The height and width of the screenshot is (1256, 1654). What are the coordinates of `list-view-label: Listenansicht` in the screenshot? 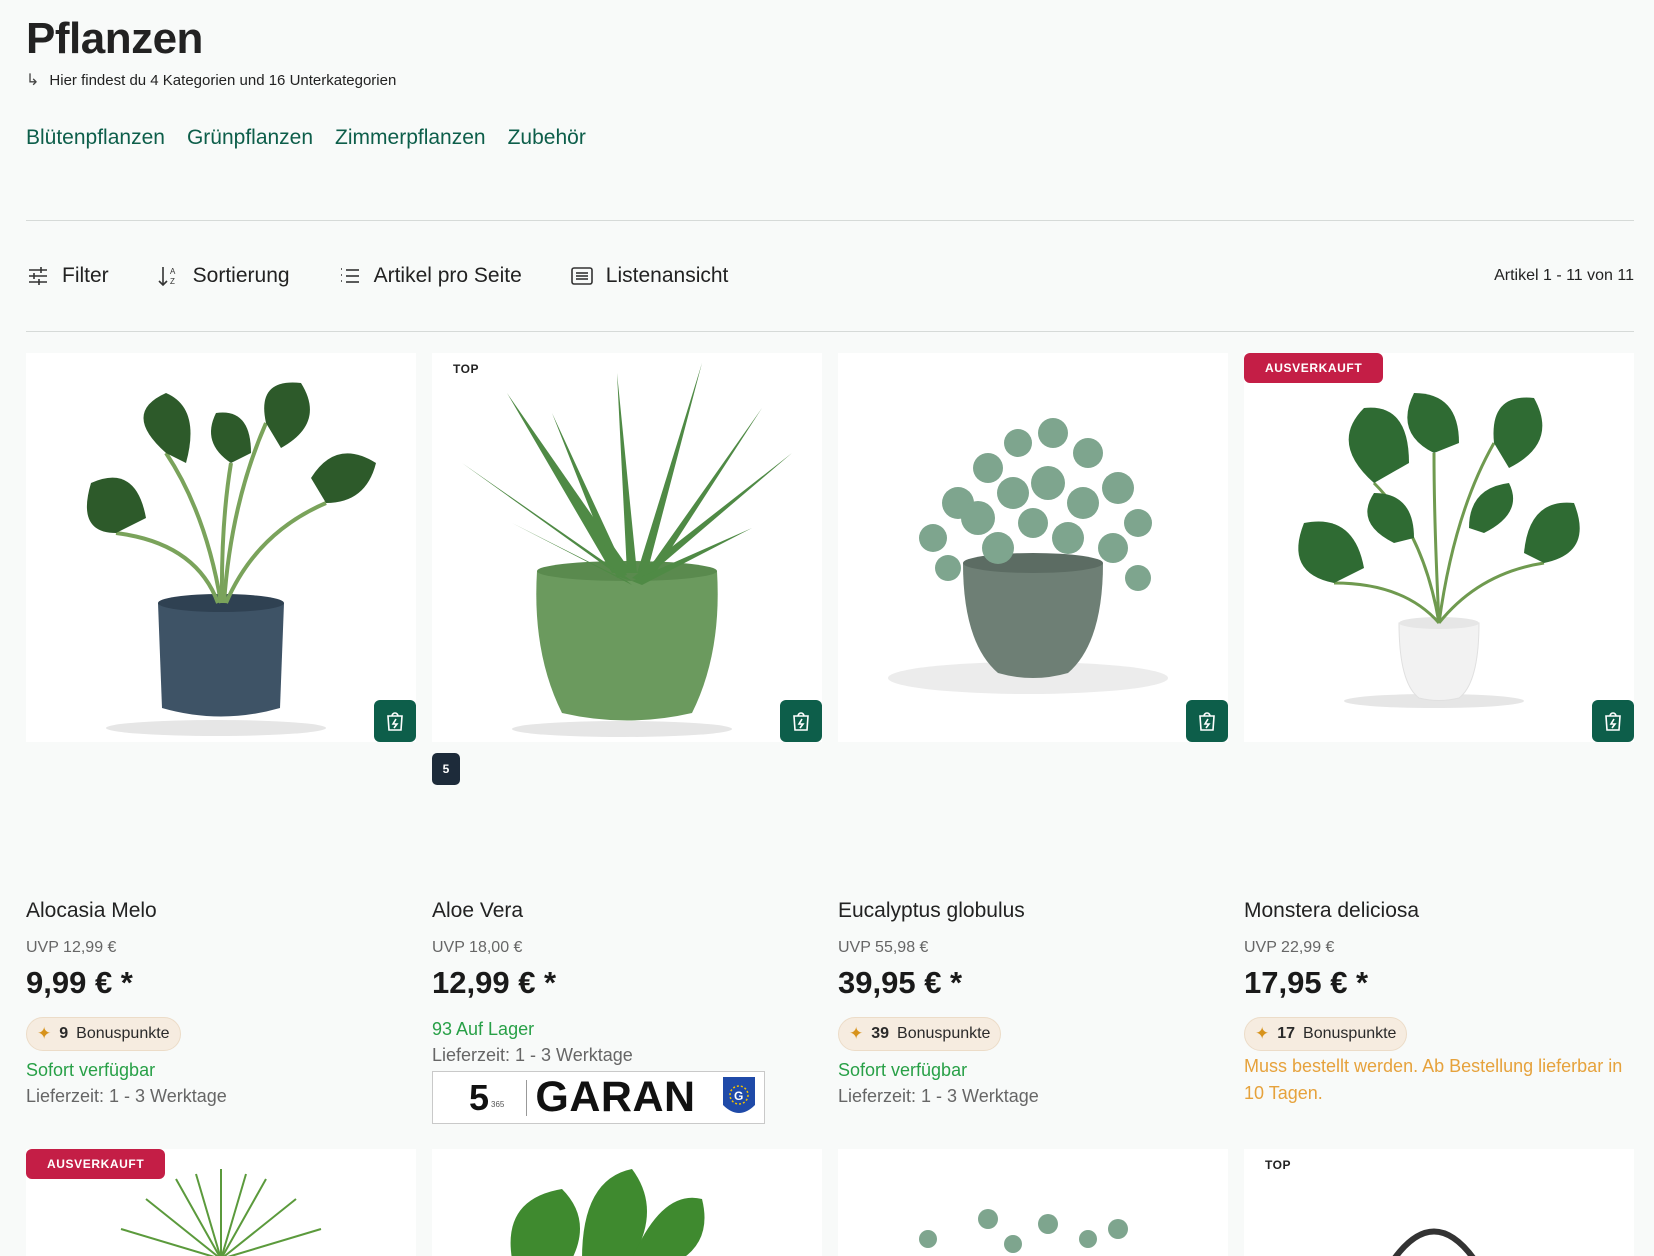 It's located at (667, 275).